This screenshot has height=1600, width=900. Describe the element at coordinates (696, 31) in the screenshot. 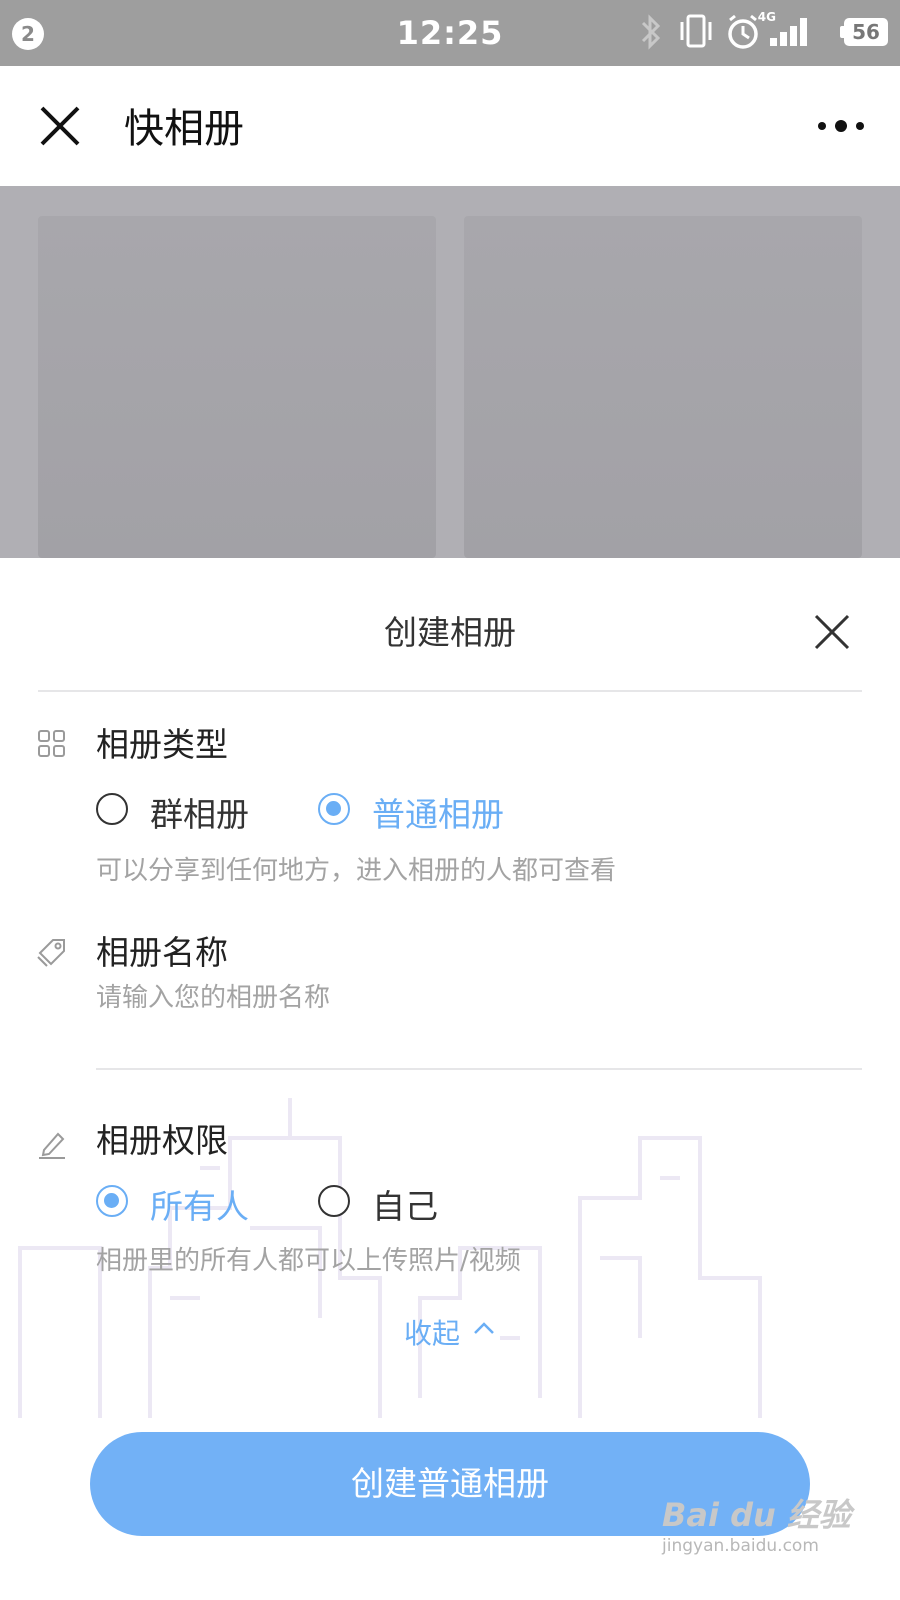

I see `vibrate-icon` at that location.